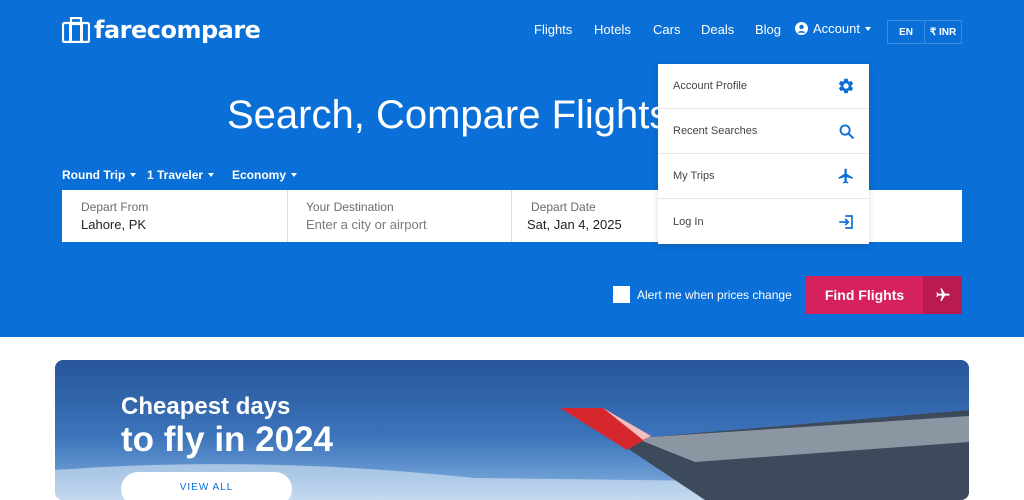 This screenshot has width=1024, height=500. What do you see at coordinates (943, 32) in the screenshot?
I see `currency-button: ₹ INR` at bounding box center [943, 32].